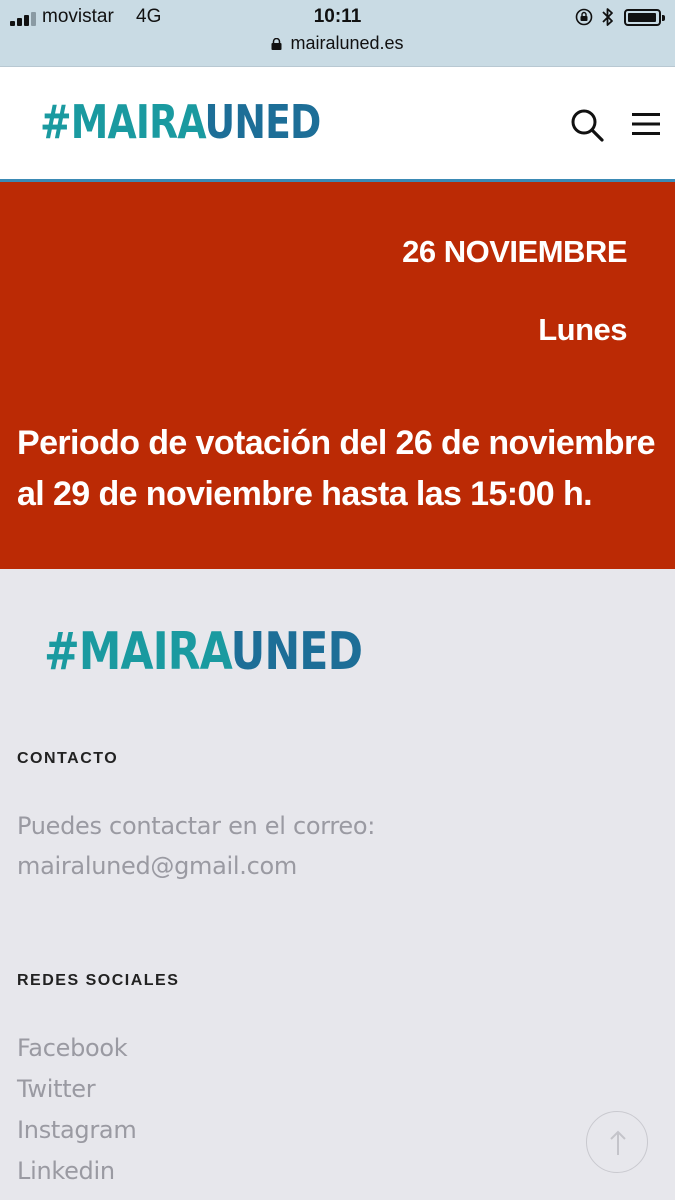  I want to click on footer-logo-accent: UNED, so click(296, 652).